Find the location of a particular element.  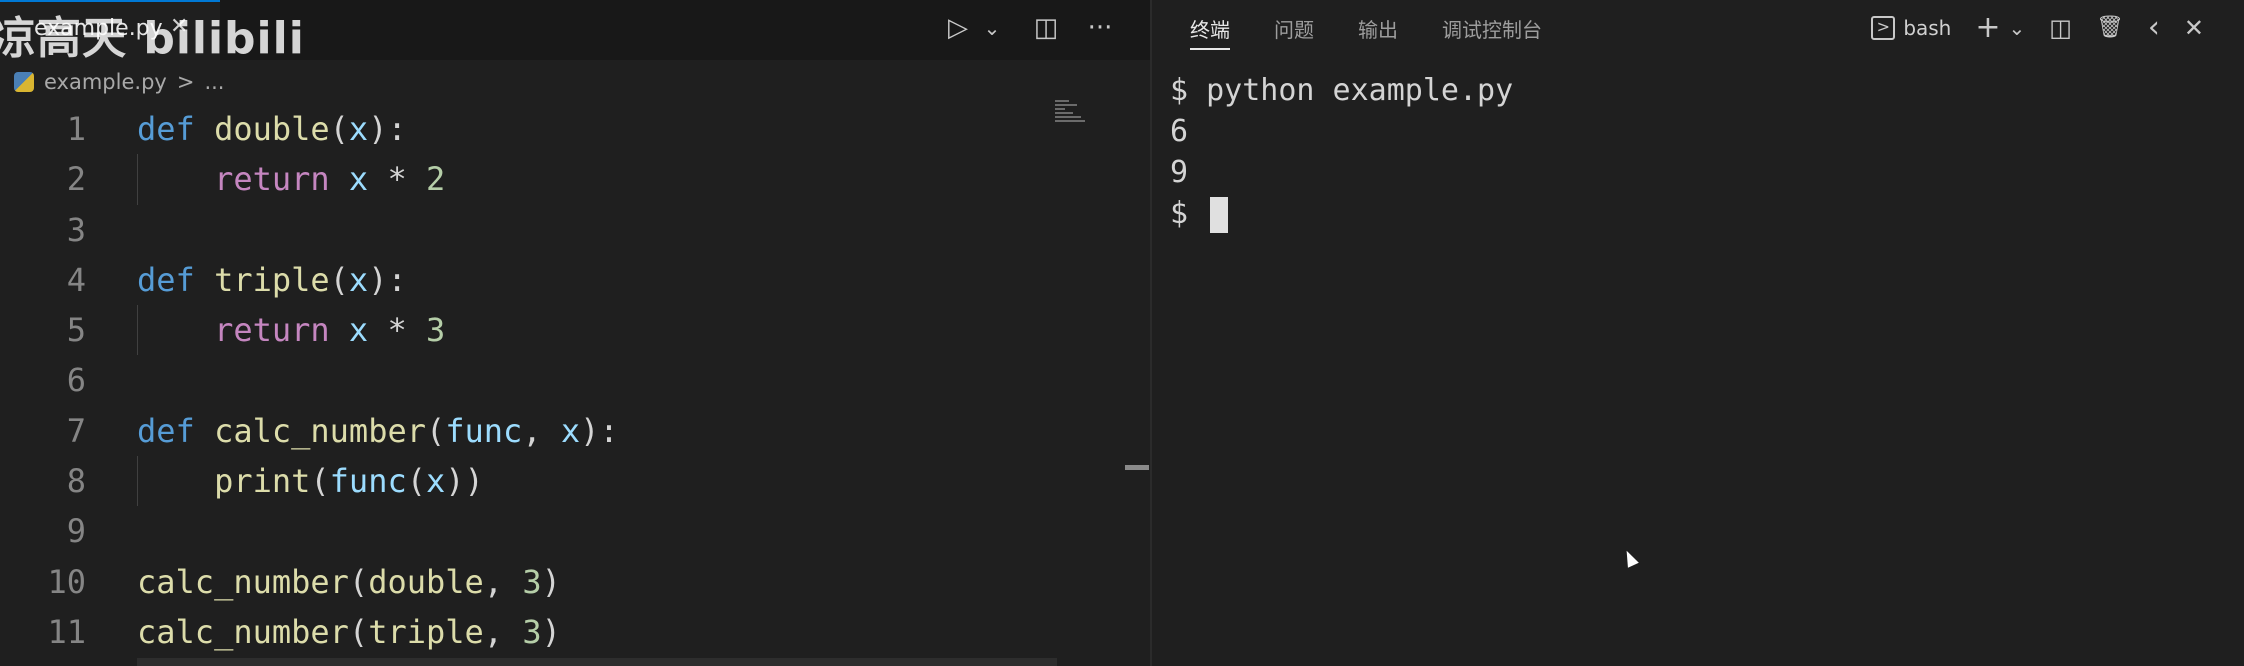

code-line: 9 is located at coordinates (550, 531).